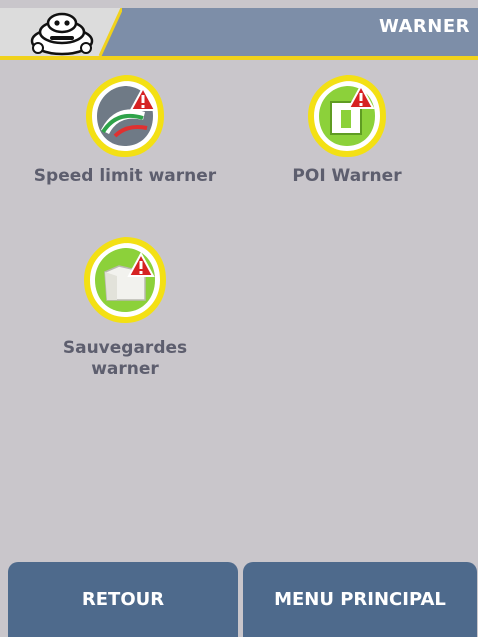 The width and height of the screenshot is (478, 637). I want to click on sauvegardes-warner-item: Sauvegardes warner, so click(125, 308).